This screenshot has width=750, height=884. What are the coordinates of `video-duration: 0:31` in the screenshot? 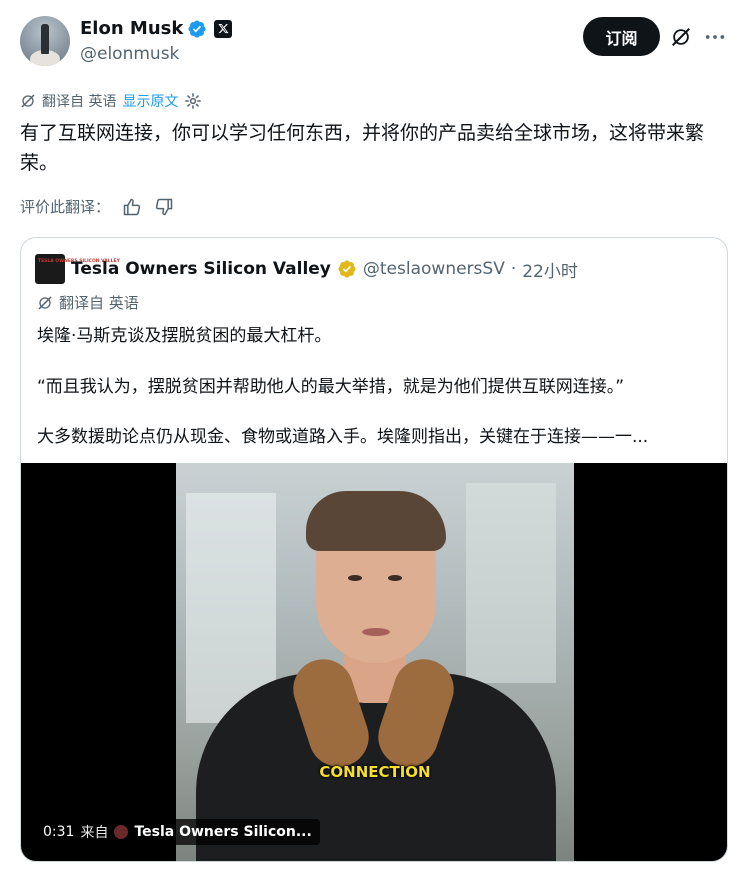 It's located at (59, 832).